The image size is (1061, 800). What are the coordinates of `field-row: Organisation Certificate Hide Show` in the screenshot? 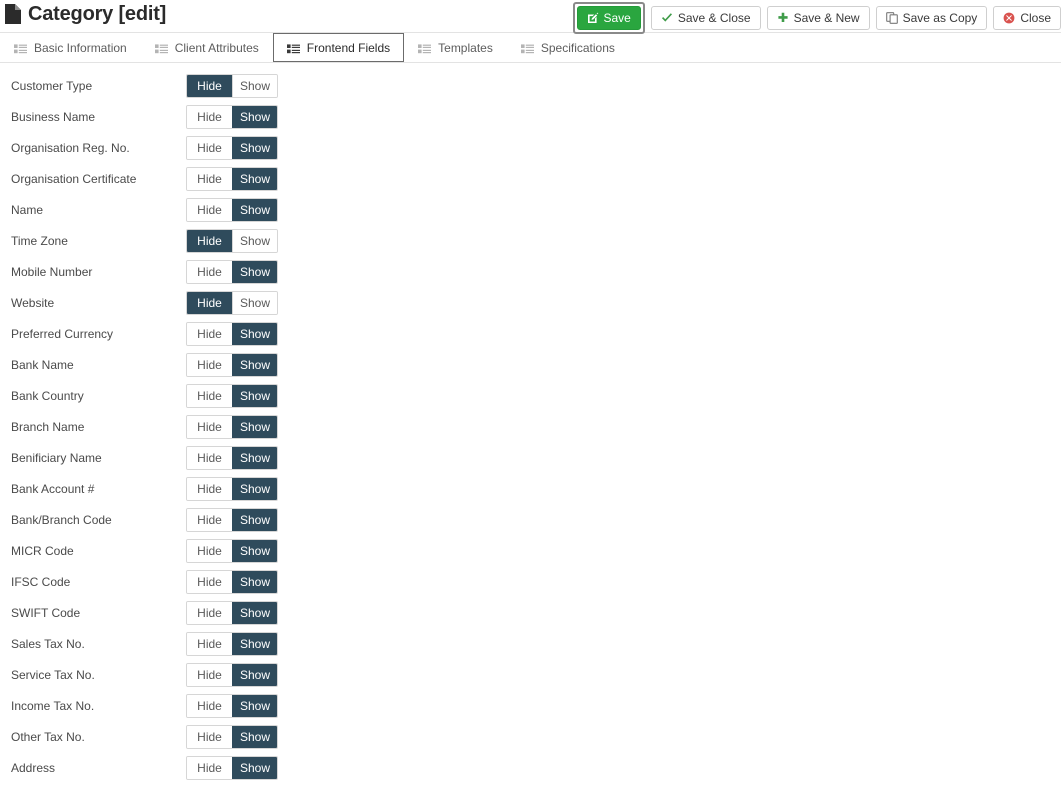 It's located at (530, 178).